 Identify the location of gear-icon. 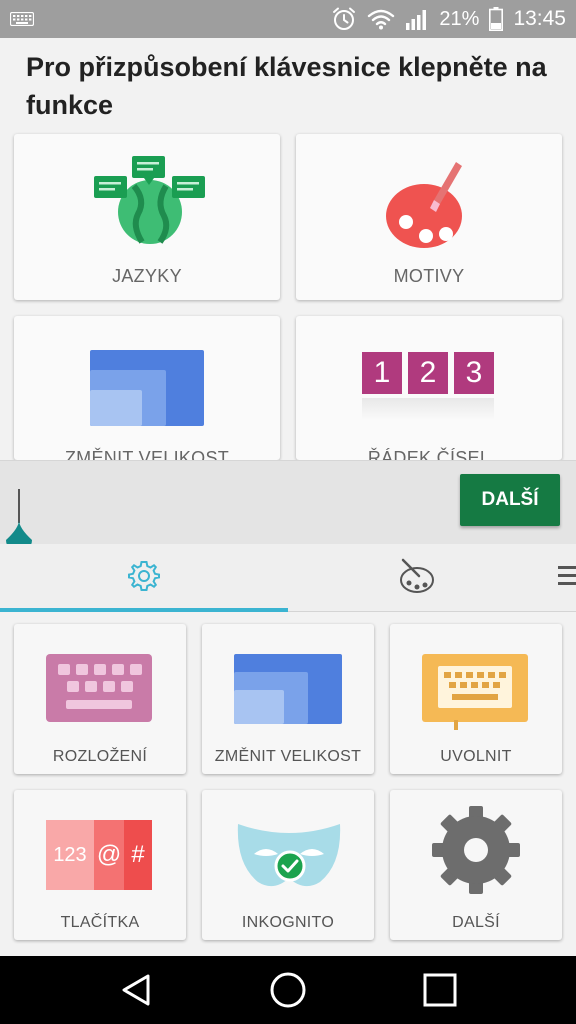
(144, 576).